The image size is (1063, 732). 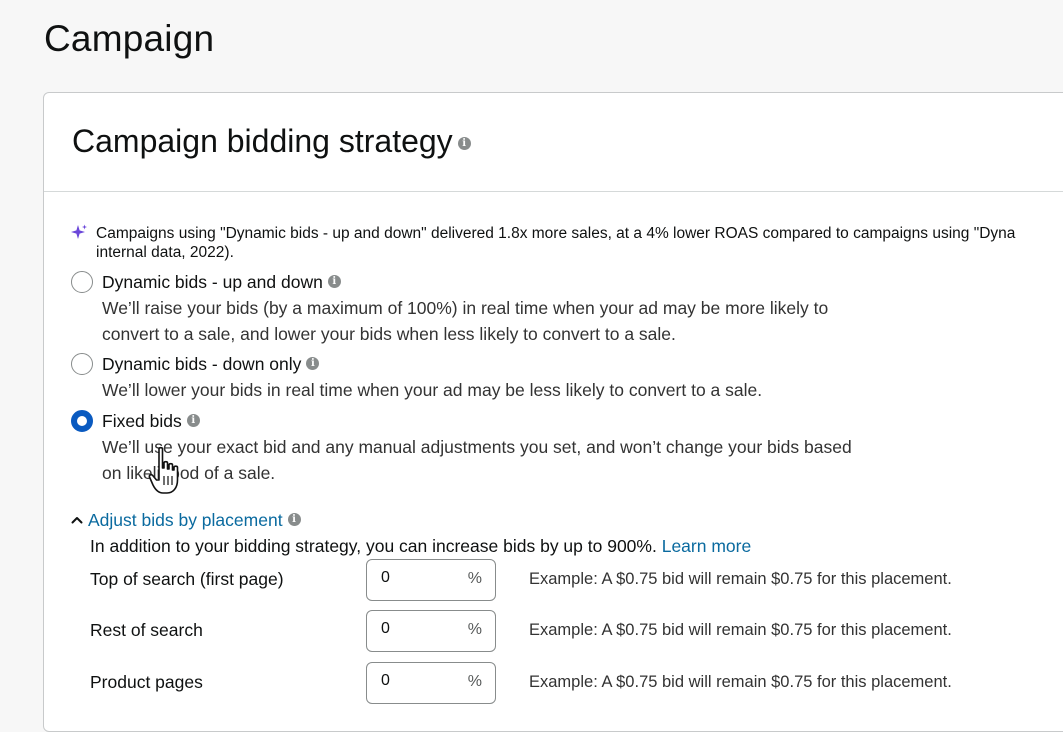 What do you see at coordinates (262, 141) in the screenshot?
I see `card-title-text: Campaign bidding strategy` at bounding box center [262, 141].